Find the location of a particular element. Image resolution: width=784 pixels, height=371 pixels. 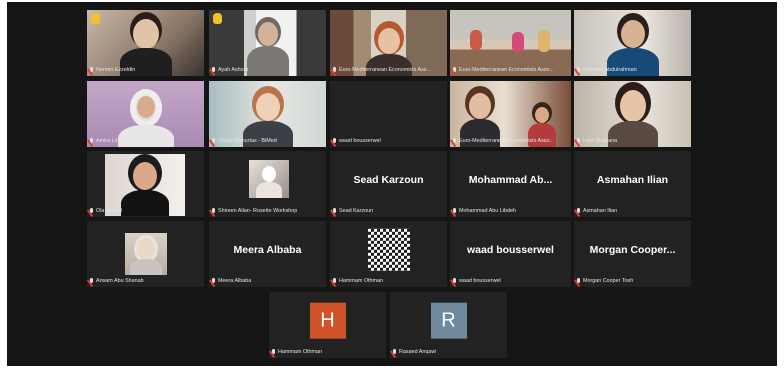

participant-display-name: Asmahan Ilian is located at coordinates (632, 180).